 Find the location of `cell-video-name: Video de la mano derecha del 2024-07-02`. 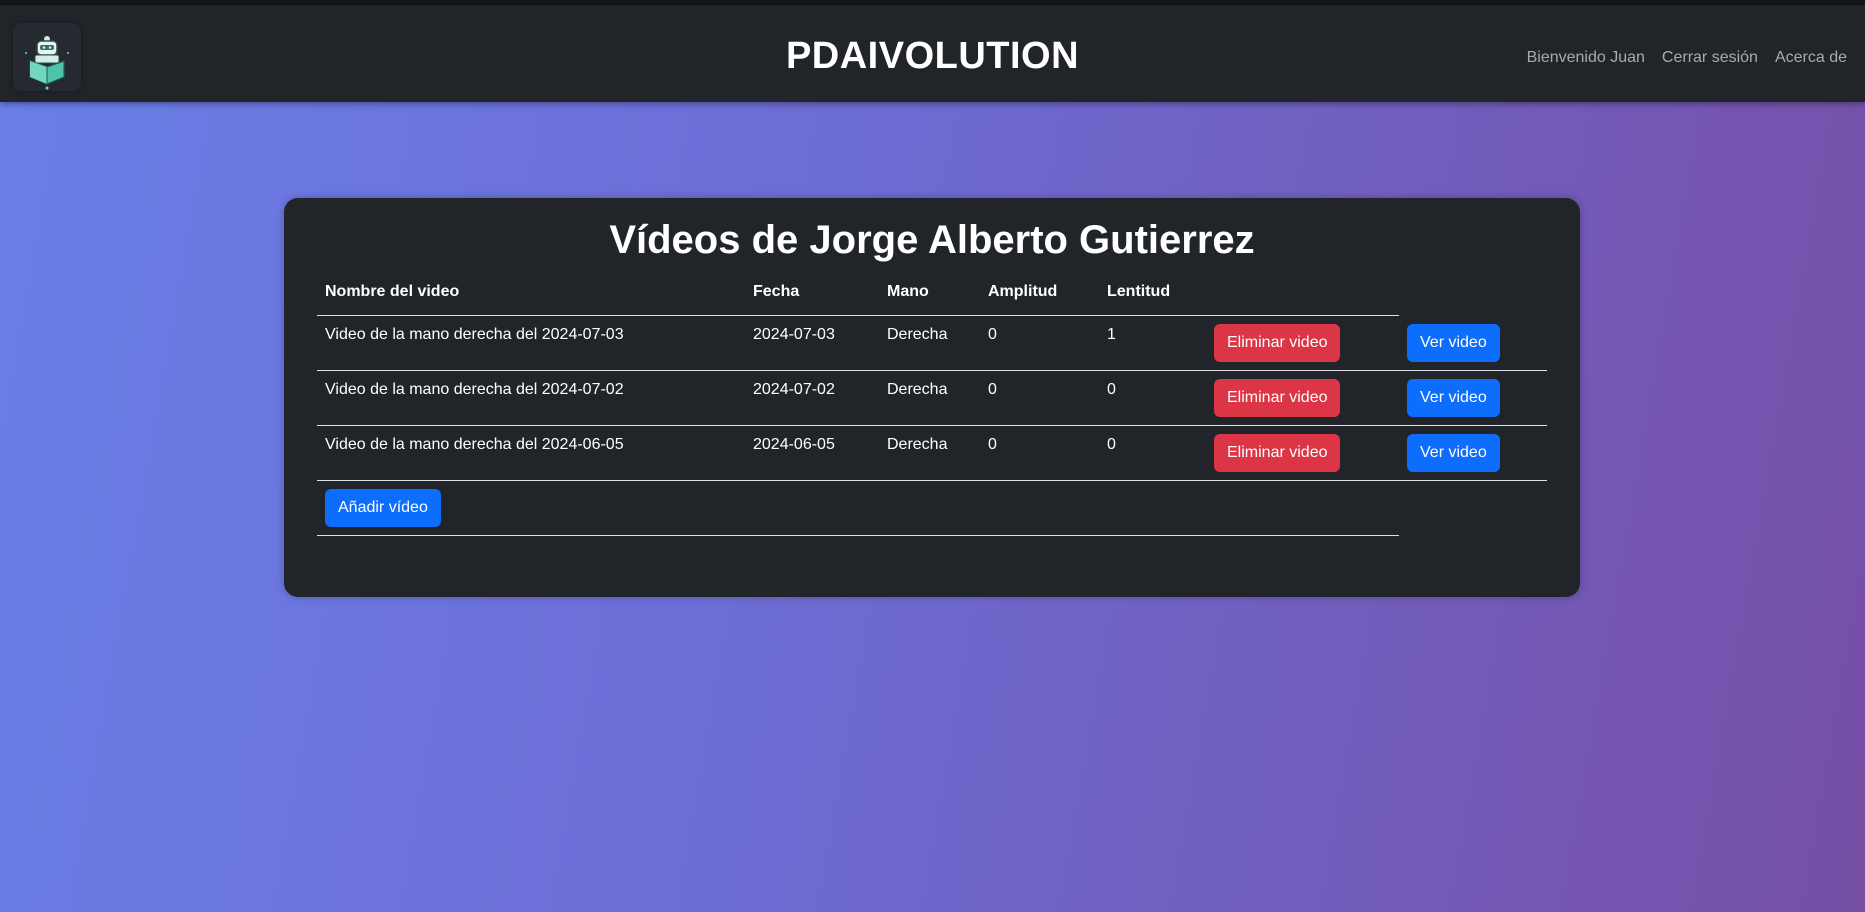

cell-video-name: Video de la mano derecha del 2024-07-02 is located at coordinates (474, 389).